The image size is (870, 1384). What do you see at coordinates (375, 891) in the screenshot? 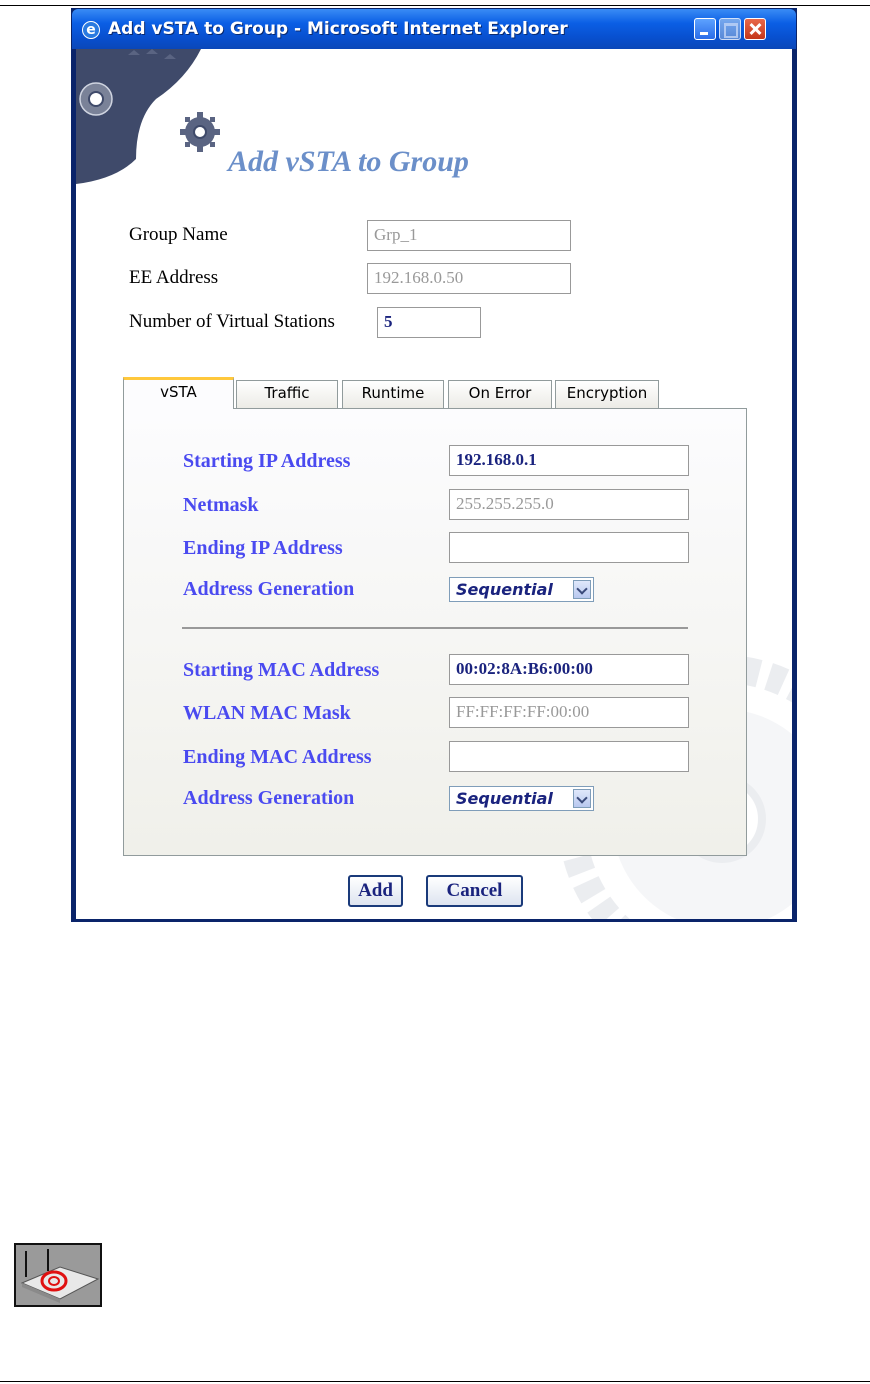
I see `add-button: Add` at bounding box center [375, 891].